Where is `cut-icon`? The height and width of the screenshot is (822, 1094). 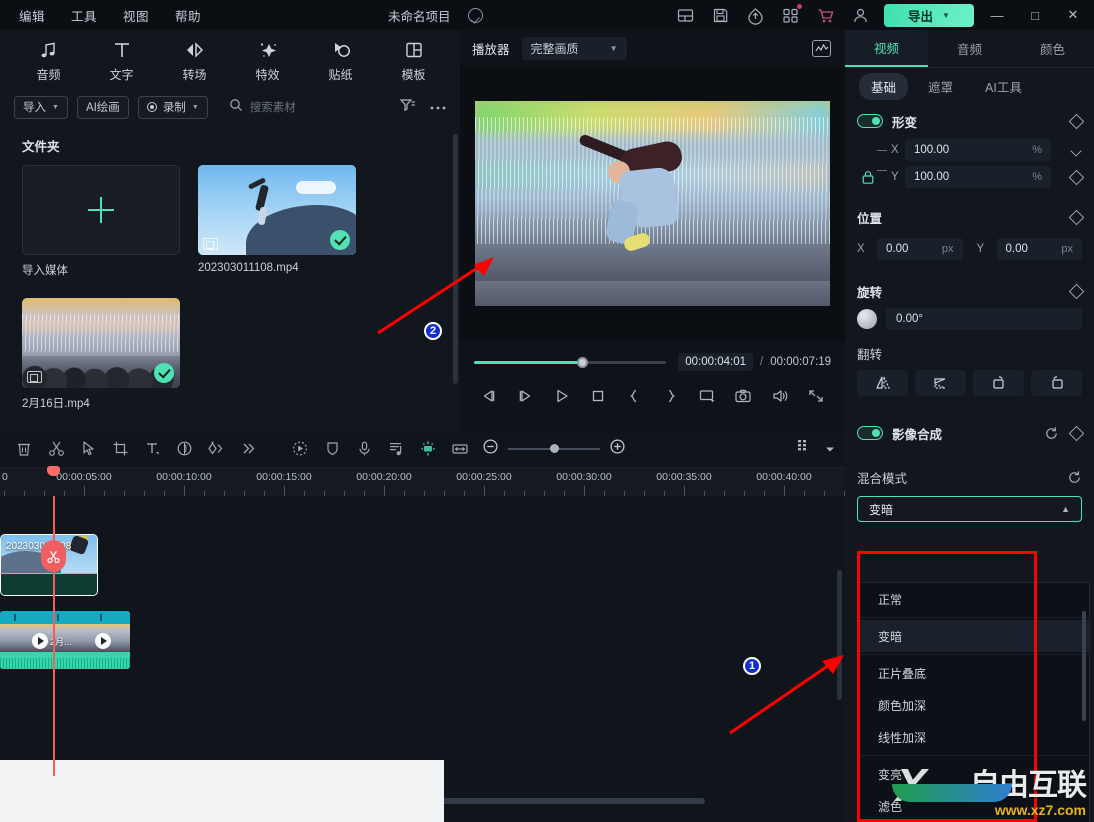 cut-icon is located at coordinates (56, 449).